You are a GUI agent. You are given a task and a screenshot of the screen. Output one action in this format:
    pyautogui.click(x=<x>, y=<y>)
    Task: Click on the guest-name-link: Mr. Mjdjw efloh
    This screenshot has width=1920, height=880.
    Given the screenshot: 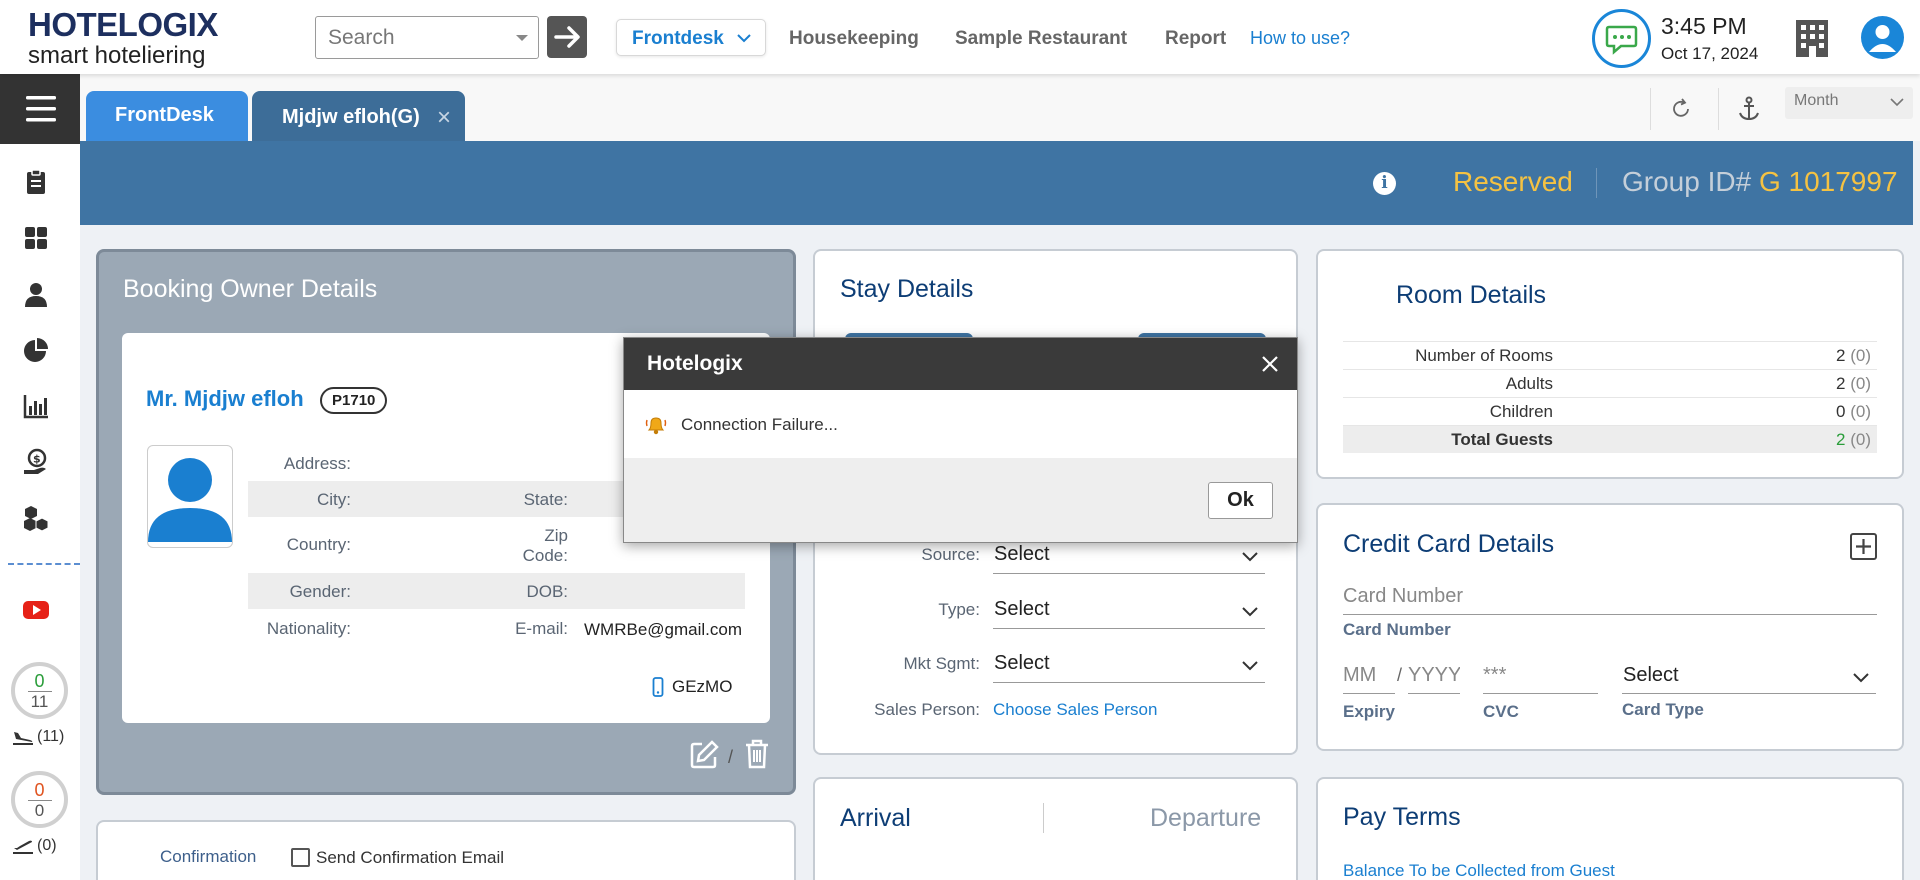 What is the action you would take?
    pyautogui.click(x=225, y=399)
    